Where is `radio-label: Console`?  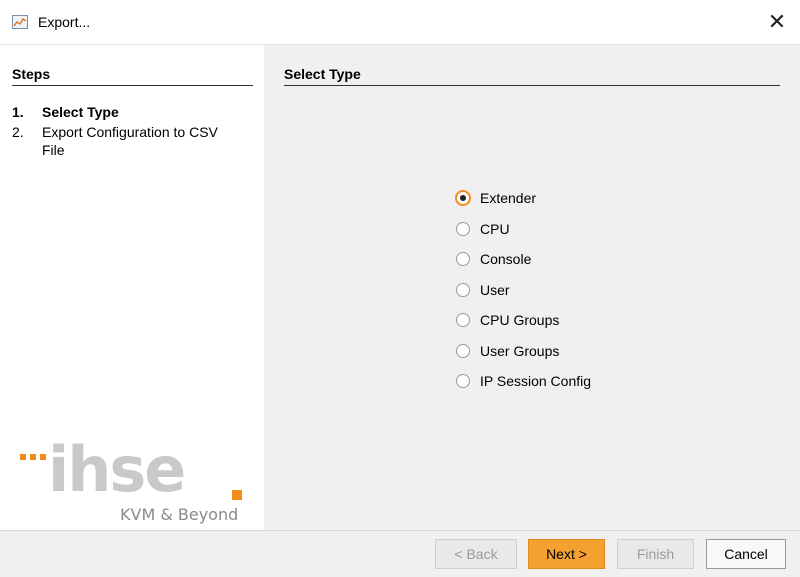
radio-label: Console is located at coordinates (506, 259).